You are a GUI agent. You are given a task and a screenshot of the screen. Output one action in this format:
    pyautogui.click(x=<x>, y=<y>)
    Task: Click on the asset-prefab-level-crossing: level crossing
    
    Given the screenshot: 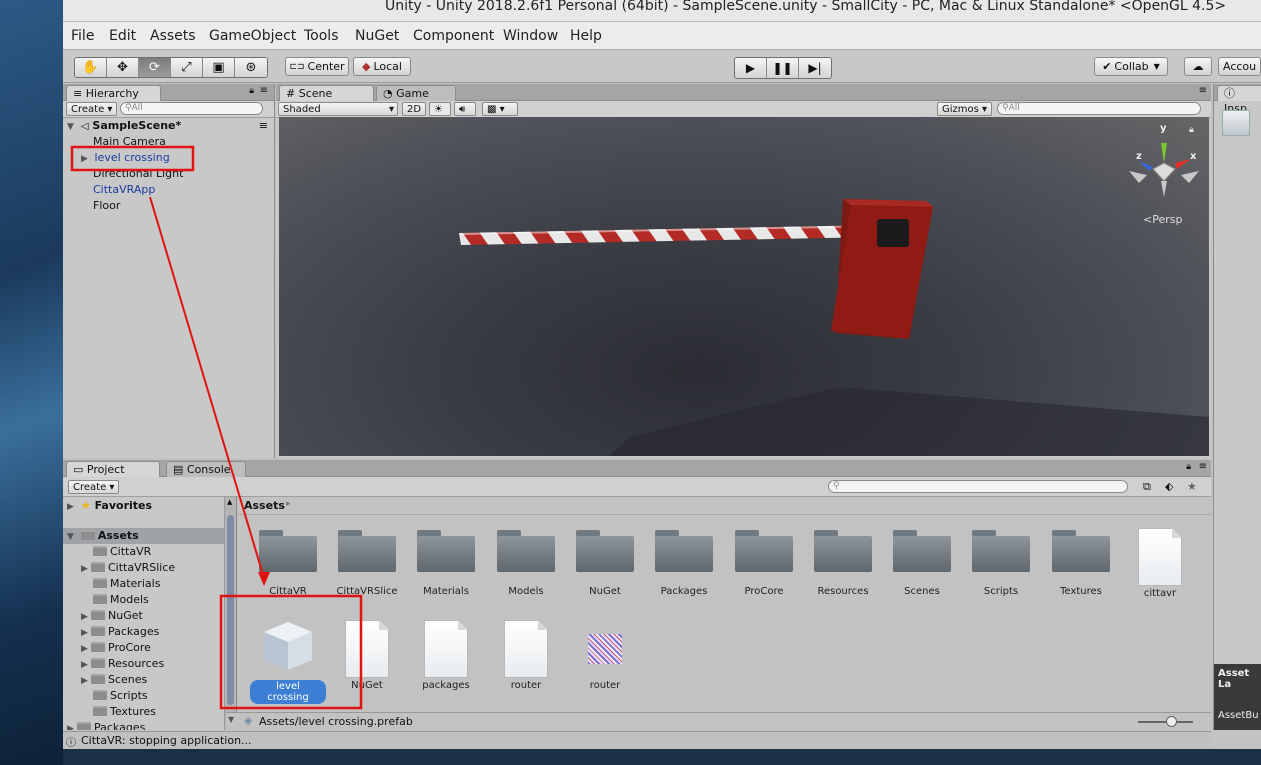 What is the action you would take?
    pyautogui.click(x=288, y=662)
    